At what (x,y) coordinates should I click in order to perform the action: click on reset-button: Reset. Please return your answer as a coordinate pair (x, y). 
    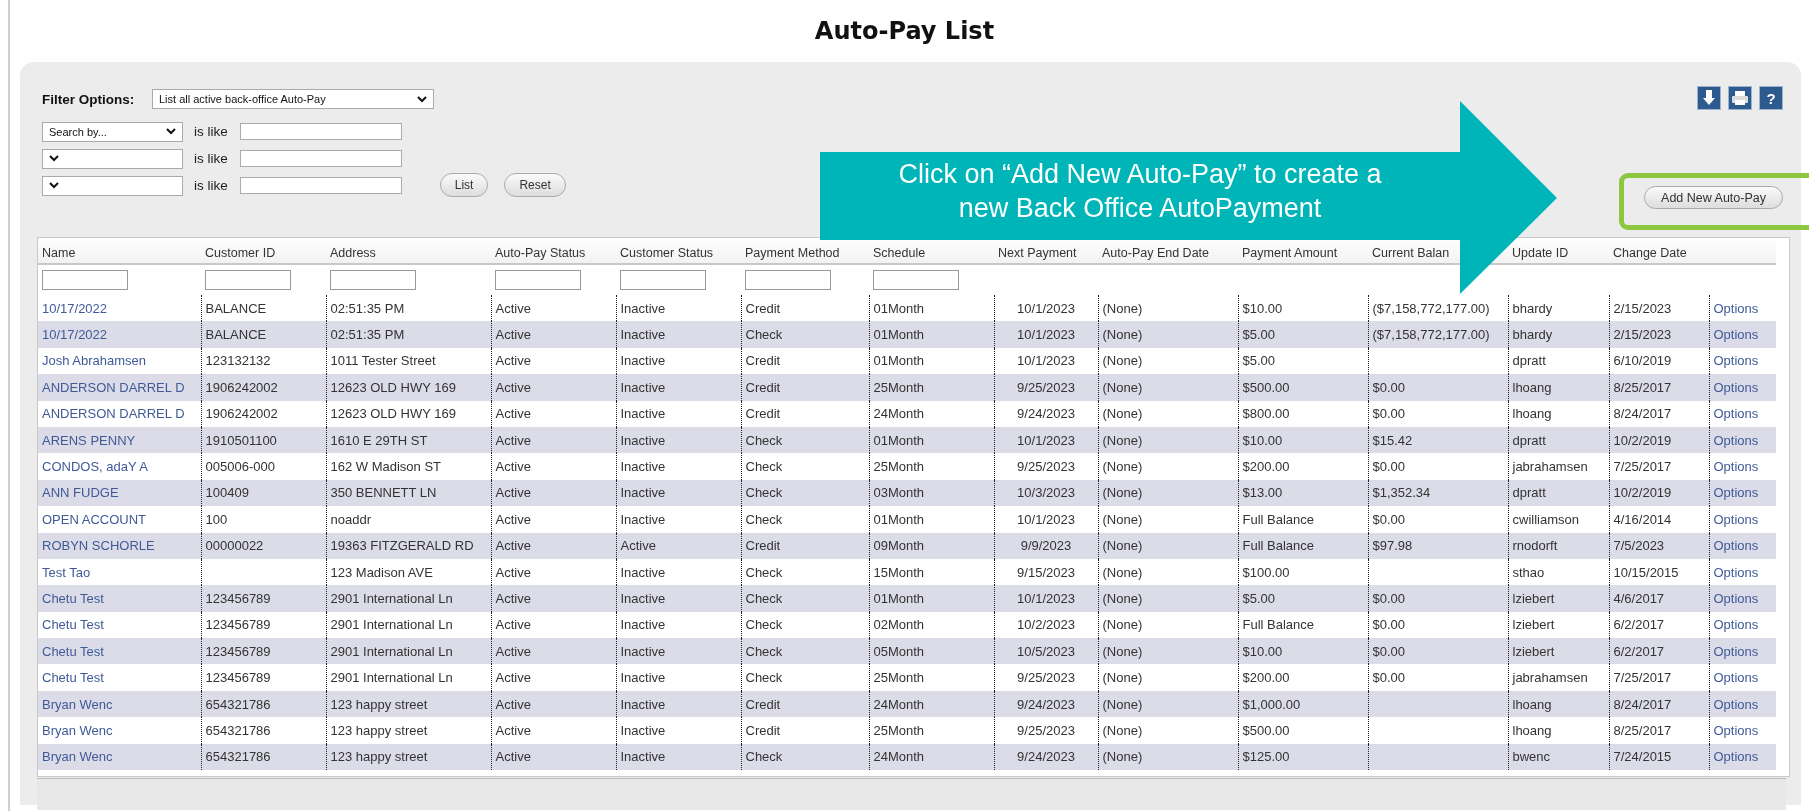
    Looking at the image, I should click on (535, 185).